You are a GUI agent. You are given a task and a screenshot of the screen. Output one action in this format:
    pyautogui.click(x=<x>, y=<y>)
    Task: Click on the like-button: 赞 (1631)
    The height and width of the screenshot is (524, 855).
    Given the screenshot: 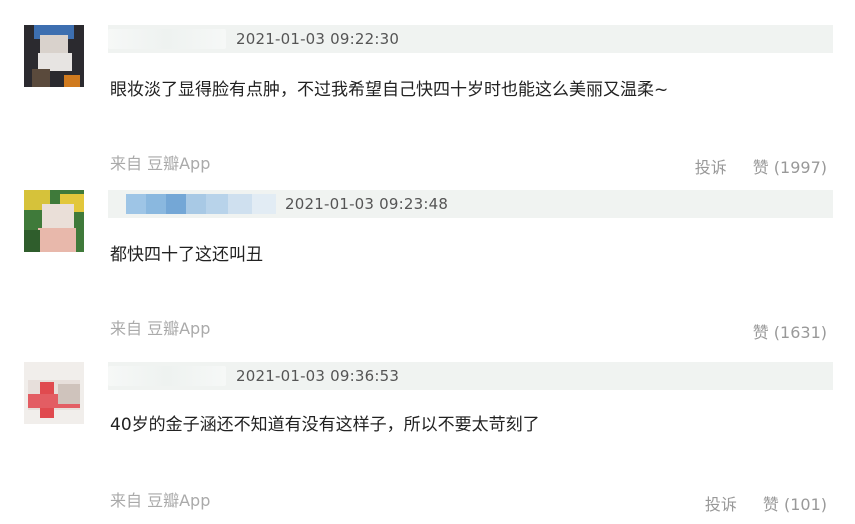 What is the action you would take?
    pyautogui.click(x=790, y=333)
    